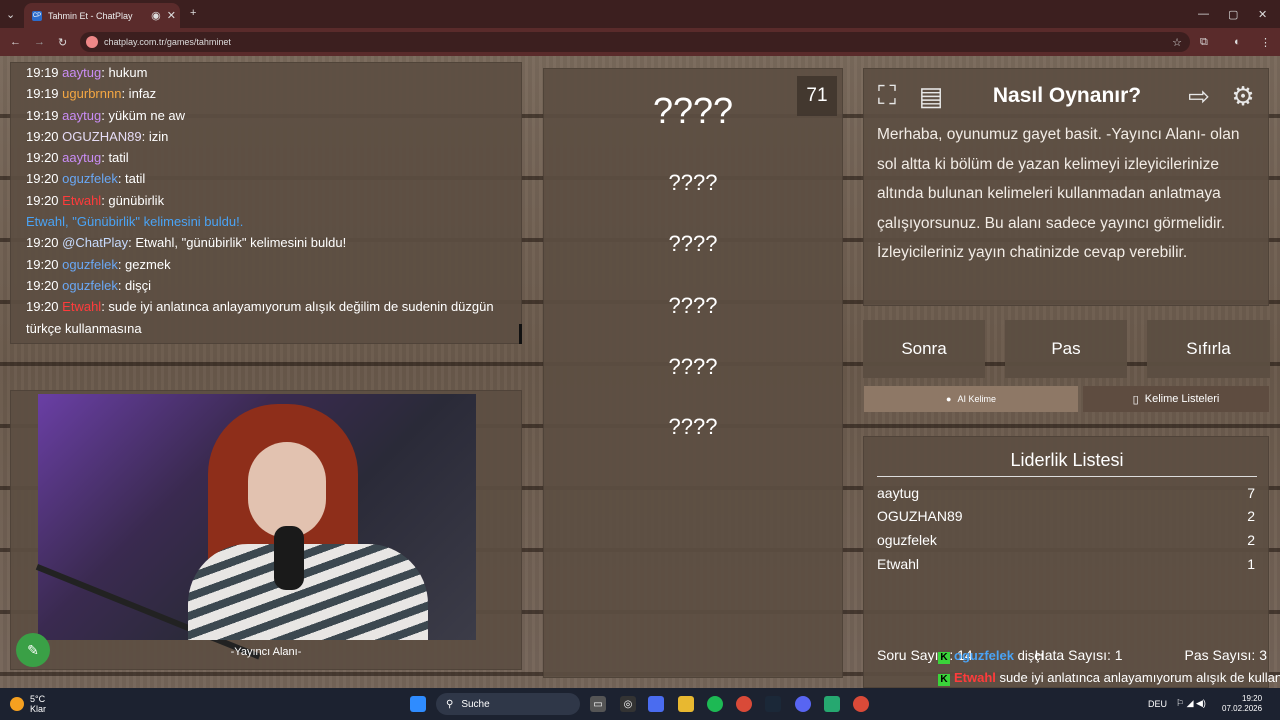  I want to click on maximize-icon: ▢, so click(1233, 14).